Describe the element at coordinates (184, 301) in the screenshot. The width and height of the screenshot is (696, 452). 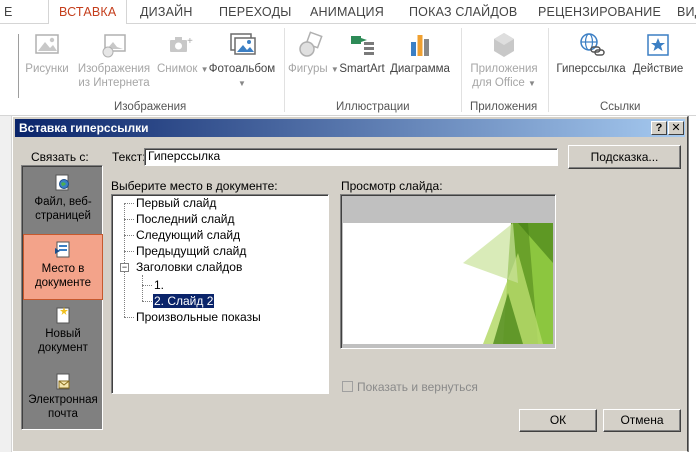
I see `tree-item-slide-2: 2. Слайд 2` at that location.